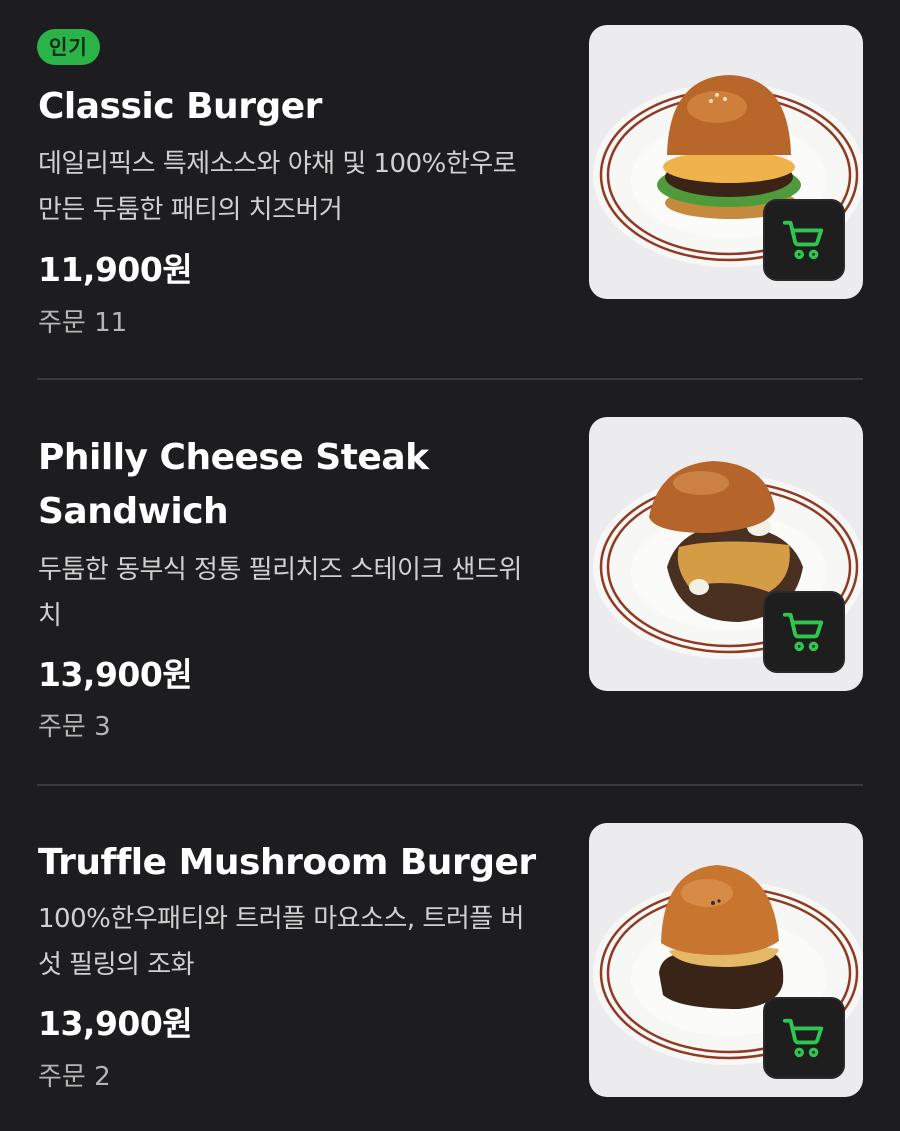 The image size is (900, 1131). I want to click on order-count: 주문 2, so click(74, 1077).